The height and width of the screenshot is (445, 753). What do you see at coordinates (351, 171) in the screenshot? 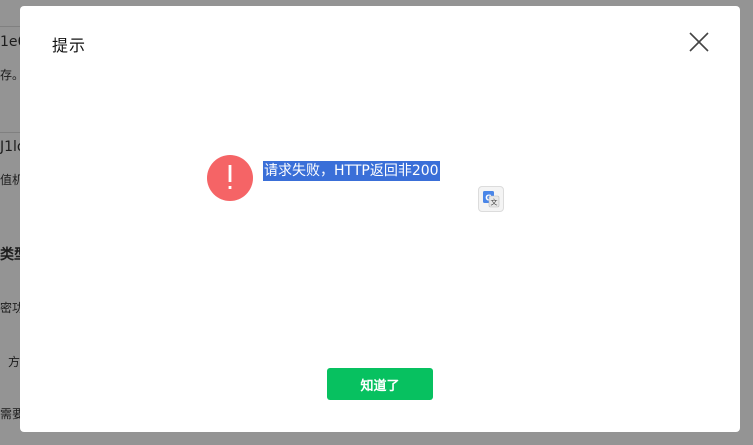
I see `error-message: 请求失败，HTTP返回非200` at bounding box center [351, 171].